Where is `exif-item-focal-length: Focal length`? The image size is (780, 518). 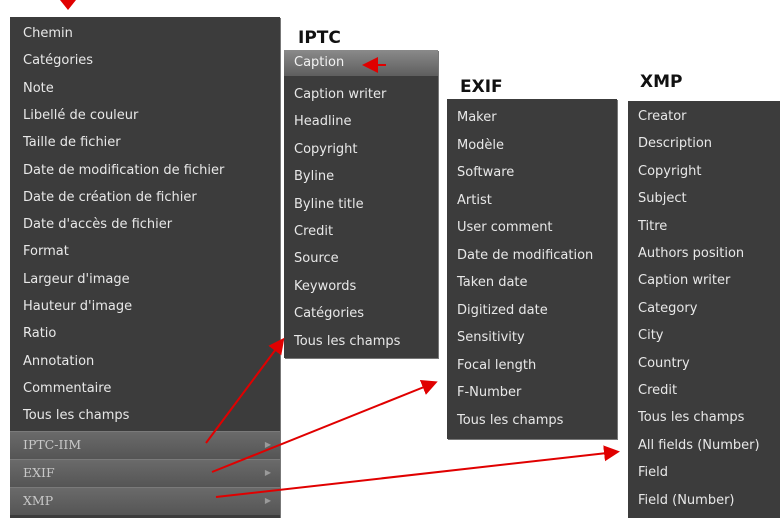
exif-item-focal-length: Focal length is located at coordinates (532, 365).